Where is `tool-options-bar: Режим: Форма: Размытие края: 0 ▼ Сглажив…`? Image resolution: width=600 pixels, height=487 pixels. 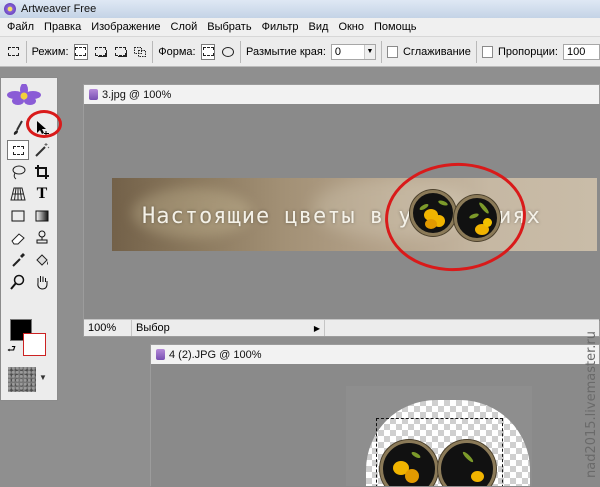 tool-options-bar: Режим: Форма: Размытие края: 0 ▼ Сглажив… is located at coordinates (300, 52).